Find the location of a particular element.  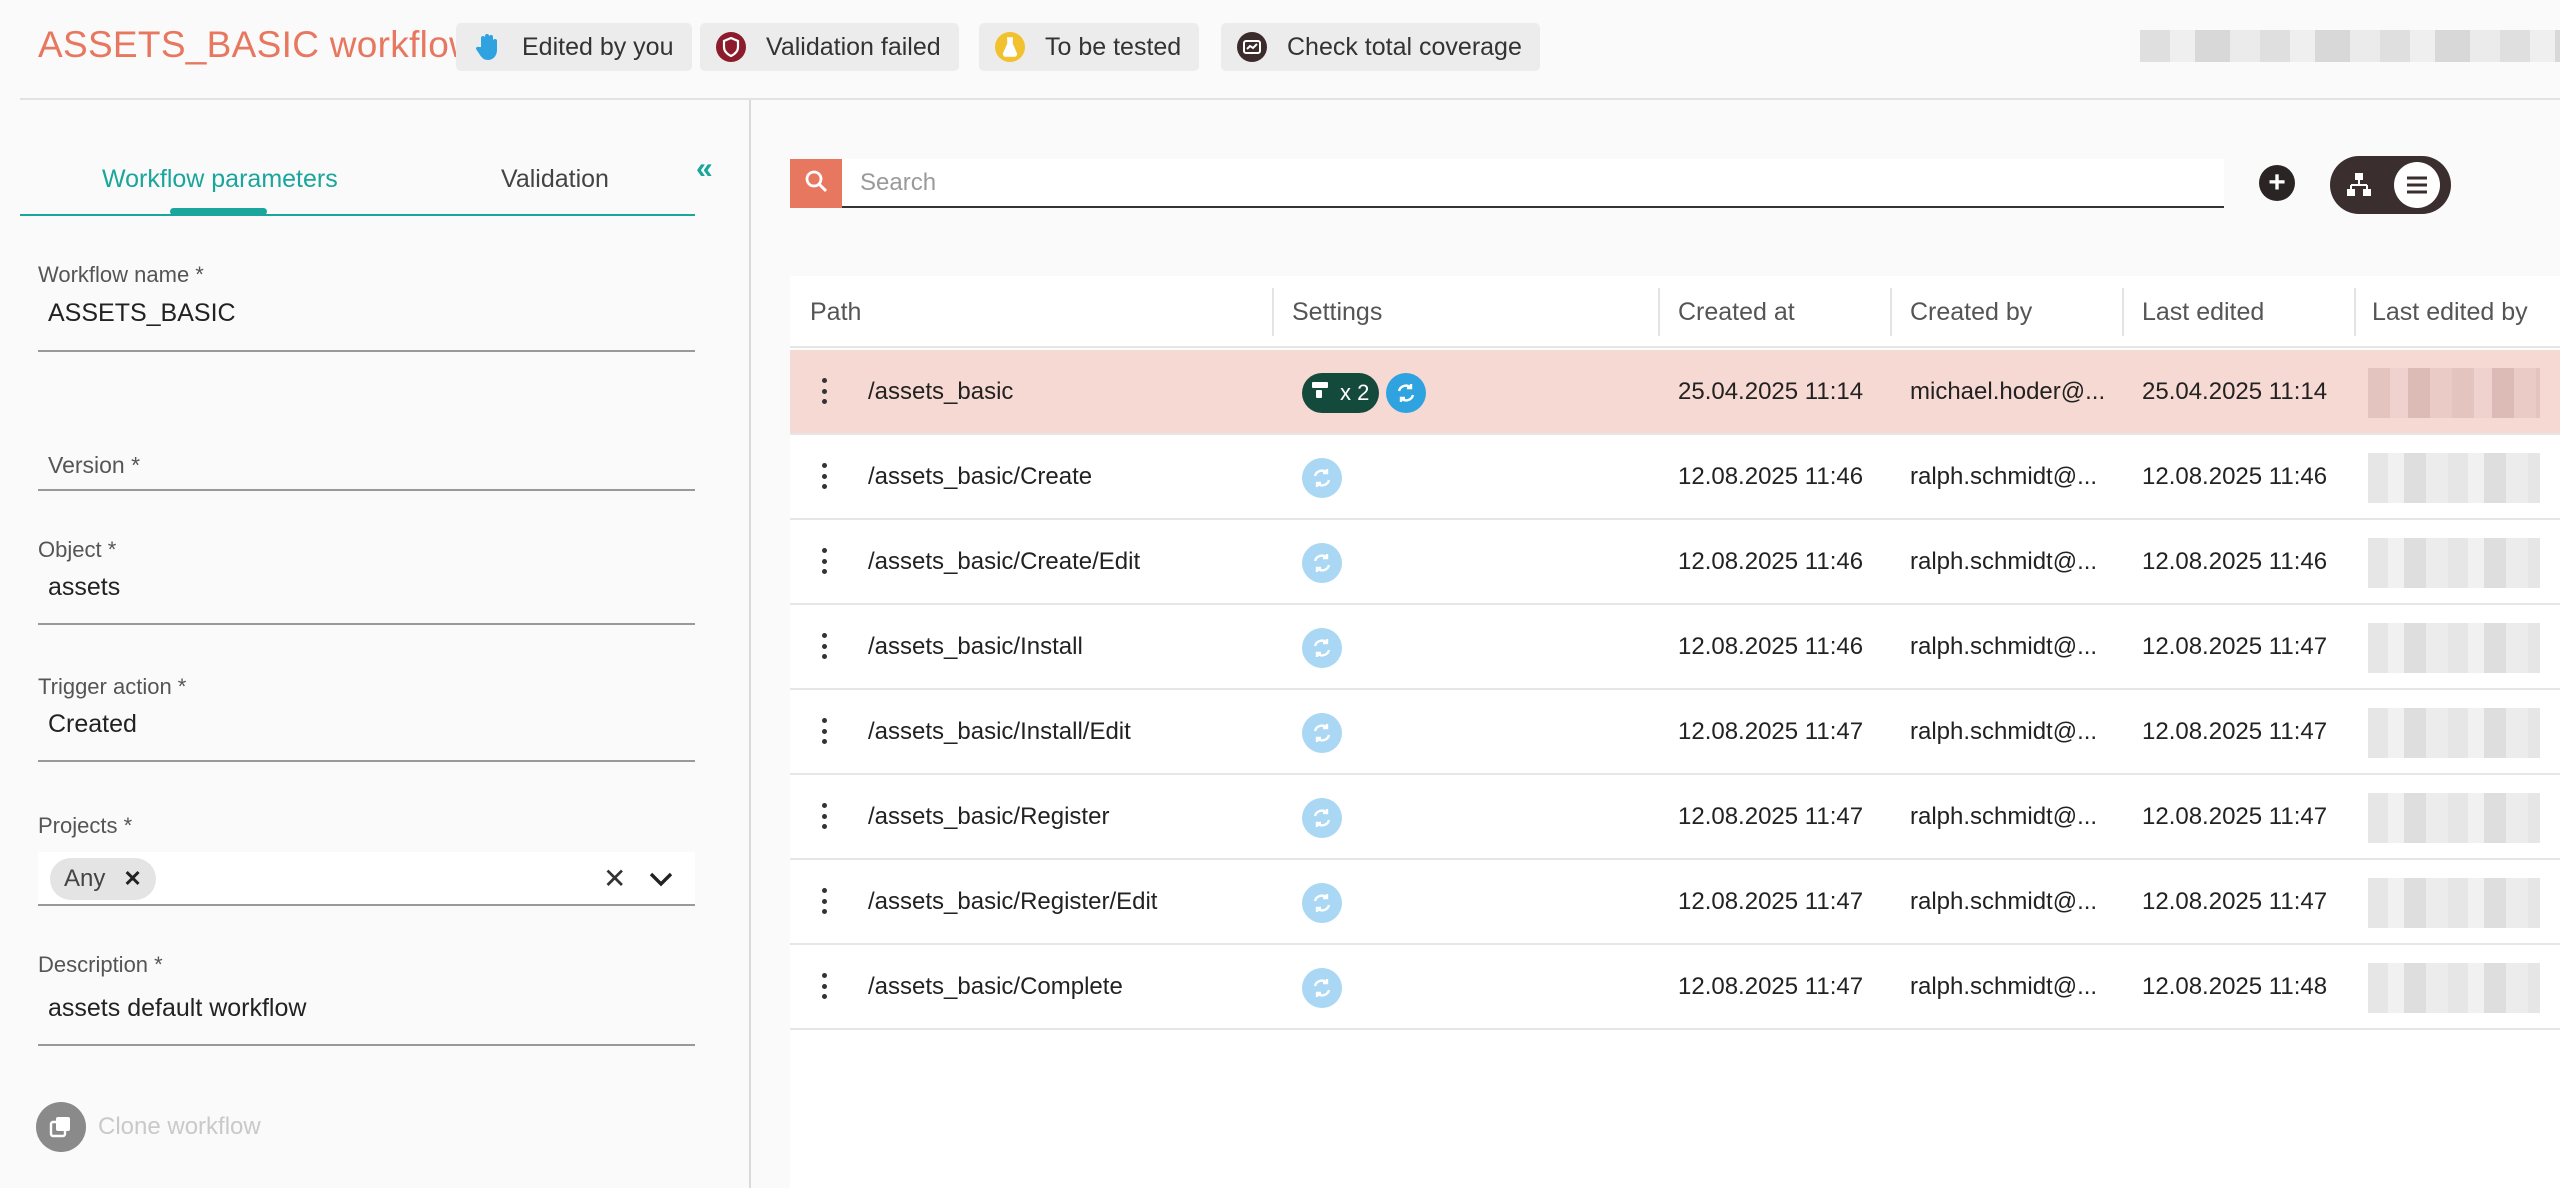

column-settings: Settings is located at coordinates (1337, 312).